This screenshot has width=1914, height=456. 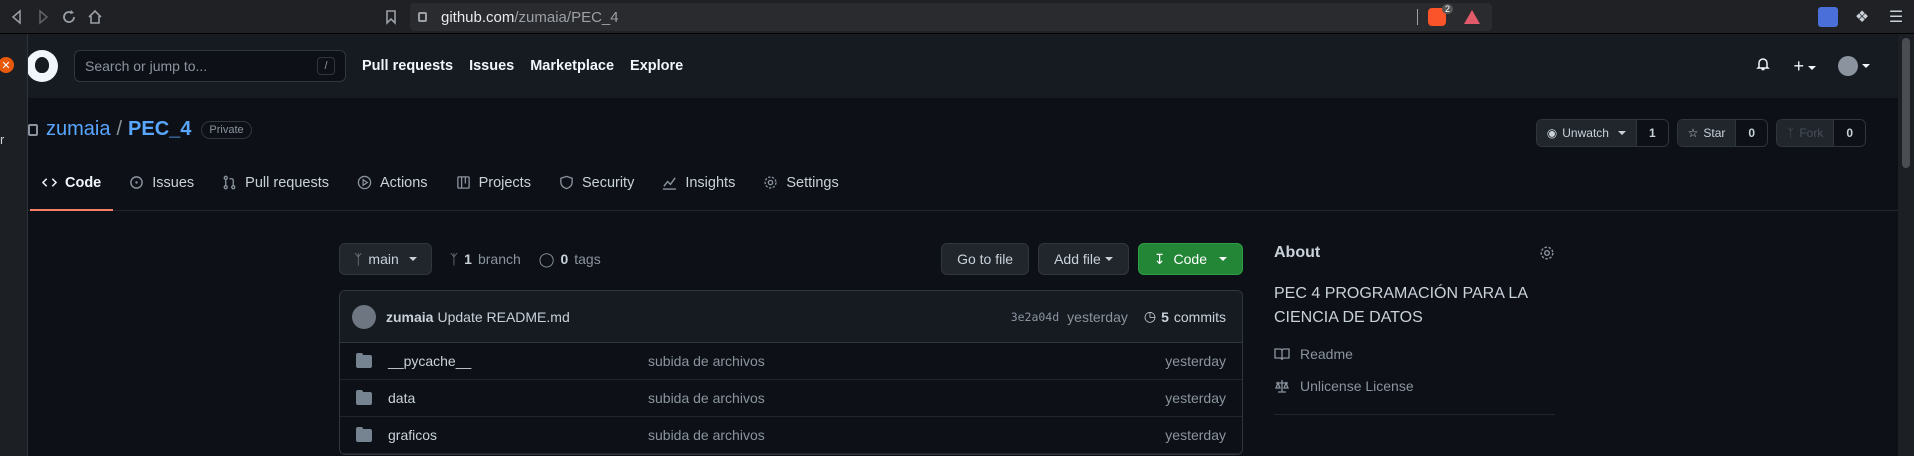 What do you see at coordinates (503, 317) in the screenshot?
I see `commit-message-link: Update README.md` at bounding box center [503, 317].